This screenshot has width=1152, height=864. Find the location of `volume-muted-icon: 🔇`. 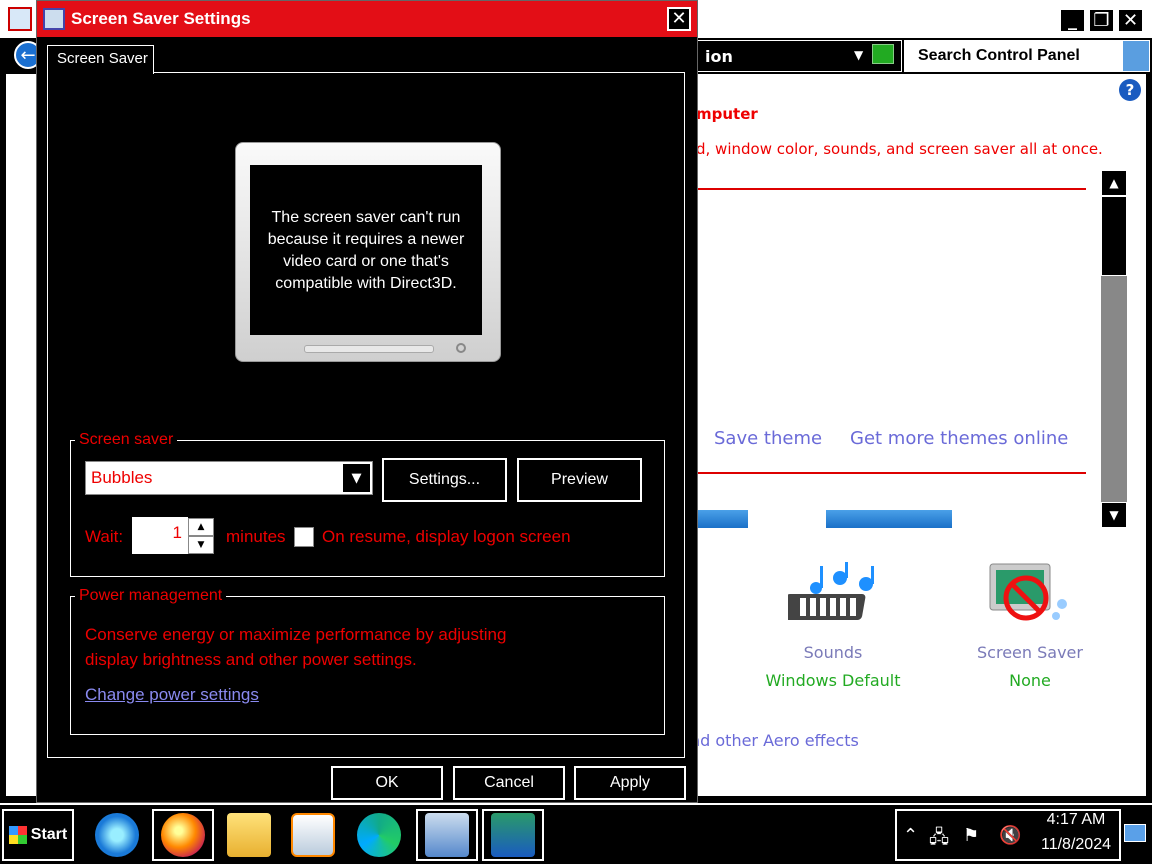

volume-muted-icon: 🔇 is located at coordinates (1010, 835).